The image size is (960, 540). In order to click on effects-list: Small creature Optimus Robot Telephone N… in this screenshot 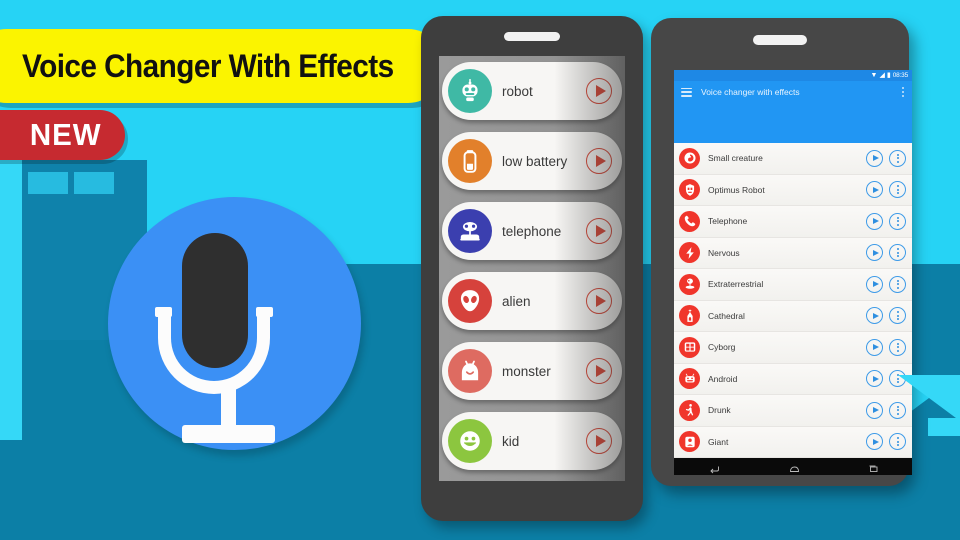, I will do `click(793, 300)`.